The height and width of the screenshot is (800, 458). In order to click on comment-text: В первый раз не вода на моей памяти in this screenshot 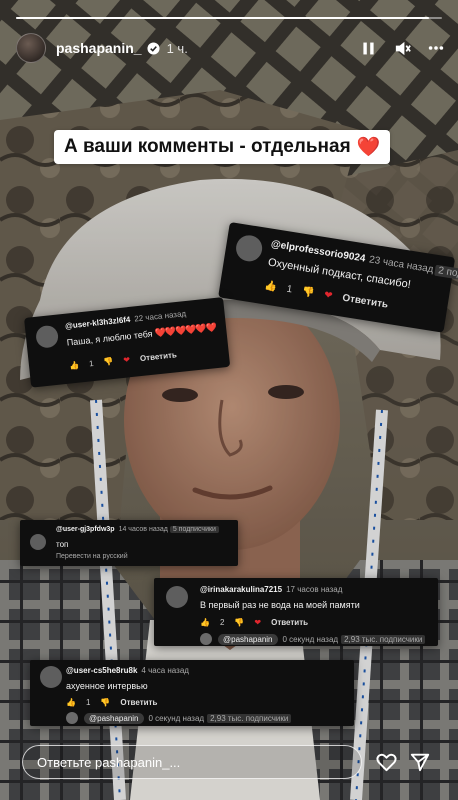, I will do `click(280, 605)`.